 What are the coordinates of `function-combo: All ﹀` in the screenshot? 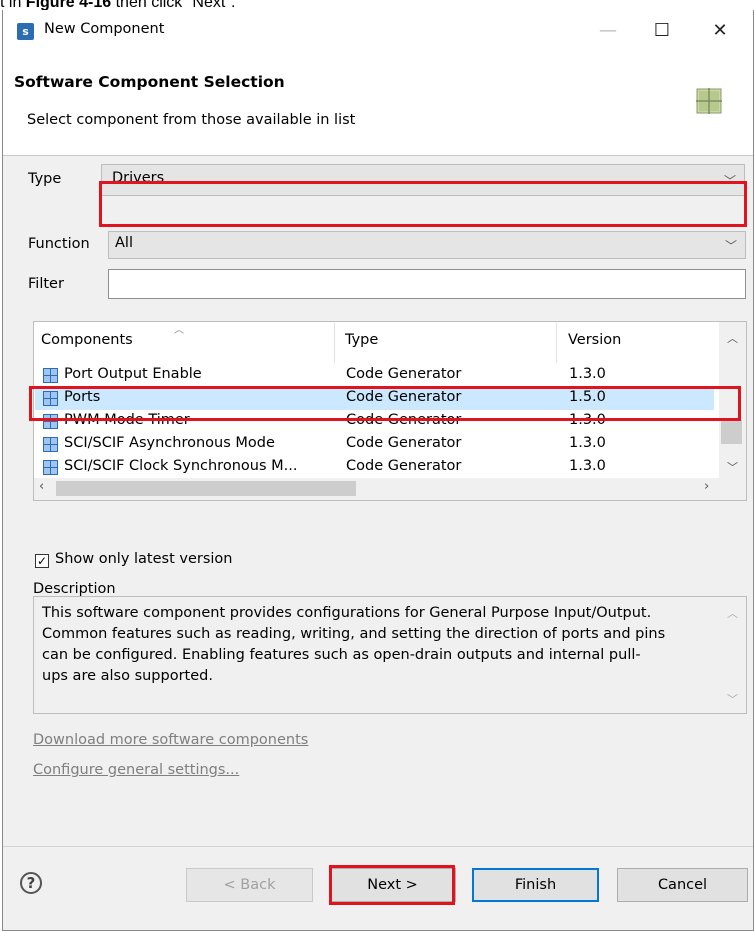 It's located at (427, 245).